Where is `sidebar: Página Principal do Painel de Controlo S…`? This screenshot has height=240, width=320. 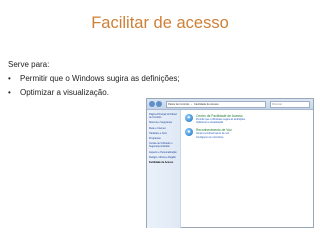
sidebar: Página Principal do Painel de Controlo S… is located at coordinates (164, 169).